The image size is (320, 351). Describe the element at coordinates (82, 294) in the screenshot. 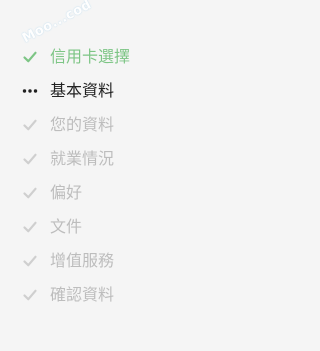

I see `step-label: 確認資料` at that location.